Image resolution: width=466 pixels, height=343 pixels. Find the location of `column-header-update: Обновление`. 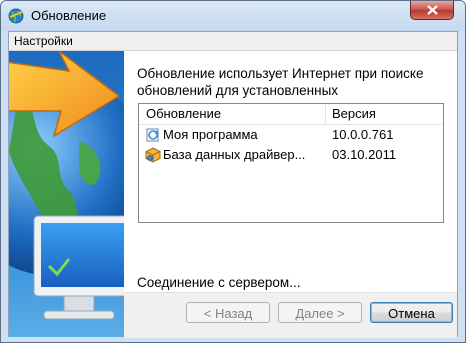

column-header-update: Обновление is located at coordinates (183, 113).